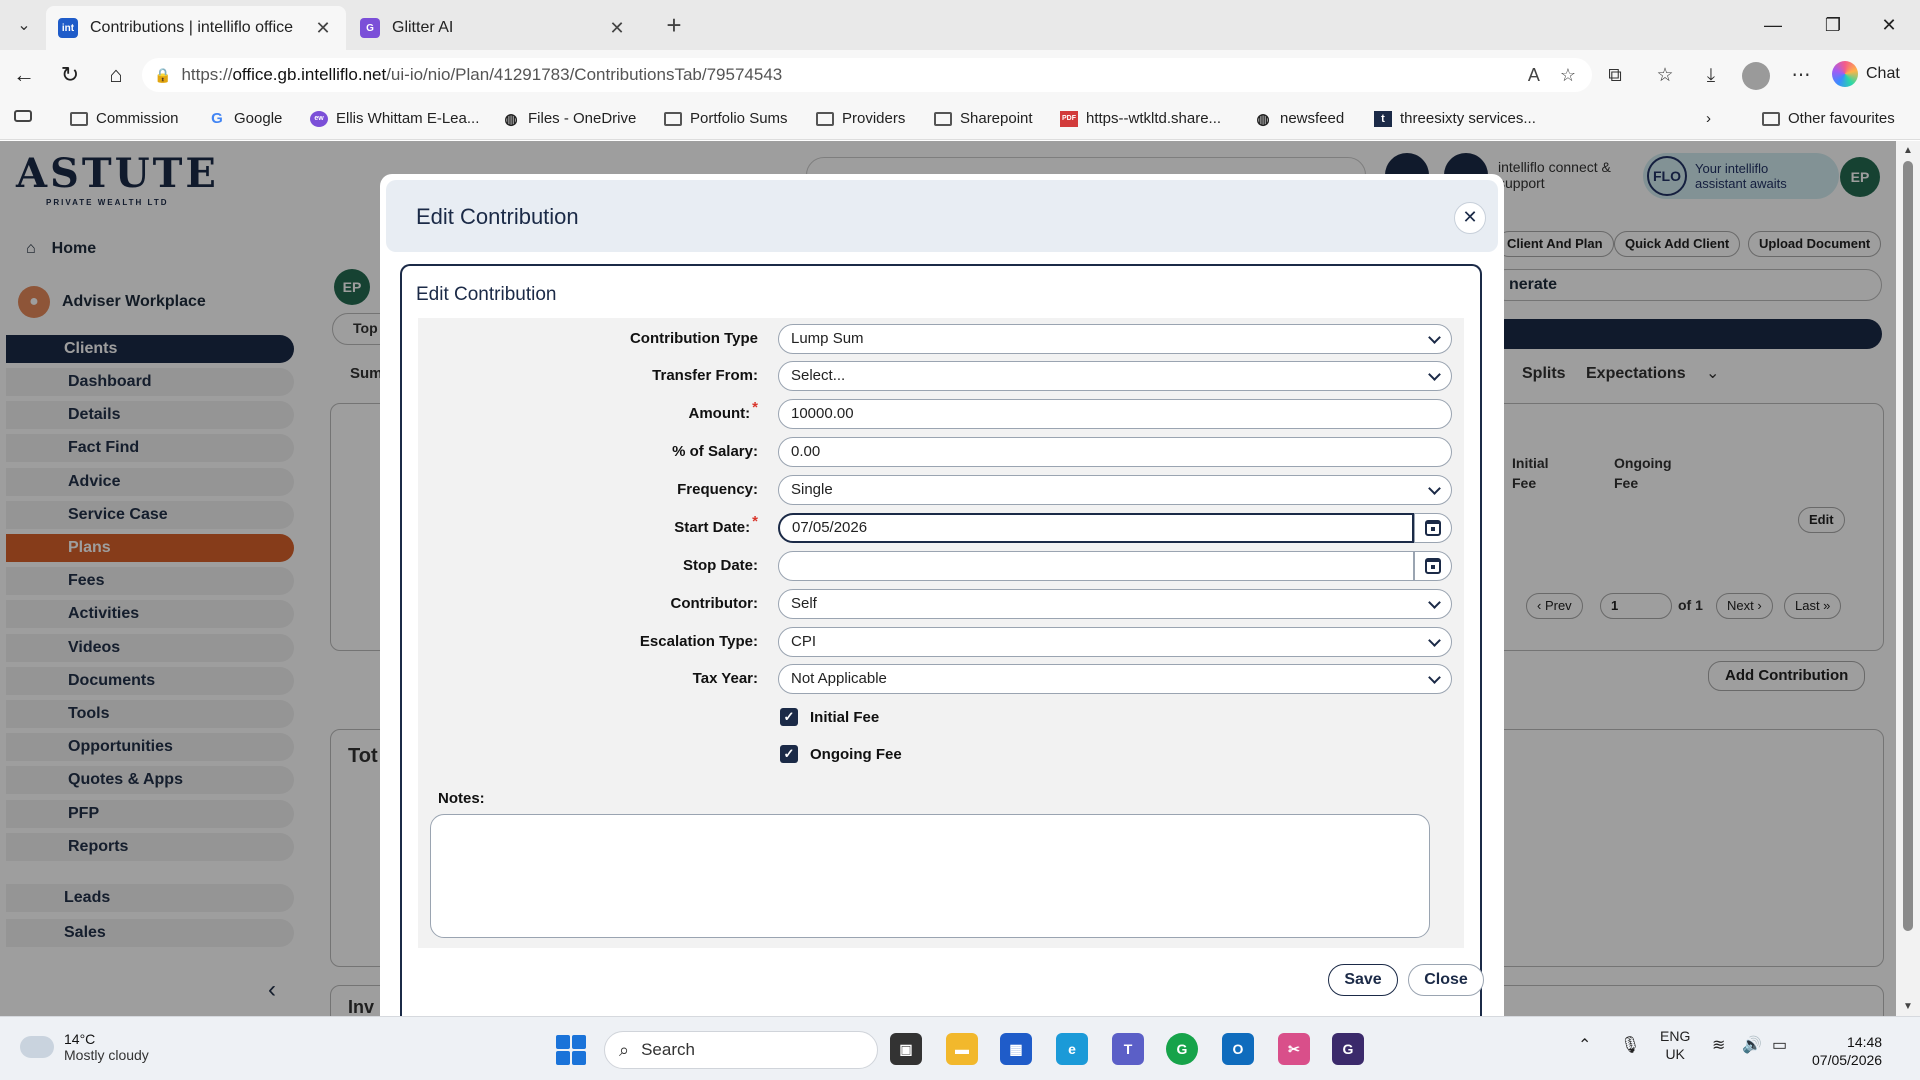  What do you see at coordinates (668, 1049) in the screenshot?
I see `taskbar-search-label: Search` at bounding box center [668, 1049].